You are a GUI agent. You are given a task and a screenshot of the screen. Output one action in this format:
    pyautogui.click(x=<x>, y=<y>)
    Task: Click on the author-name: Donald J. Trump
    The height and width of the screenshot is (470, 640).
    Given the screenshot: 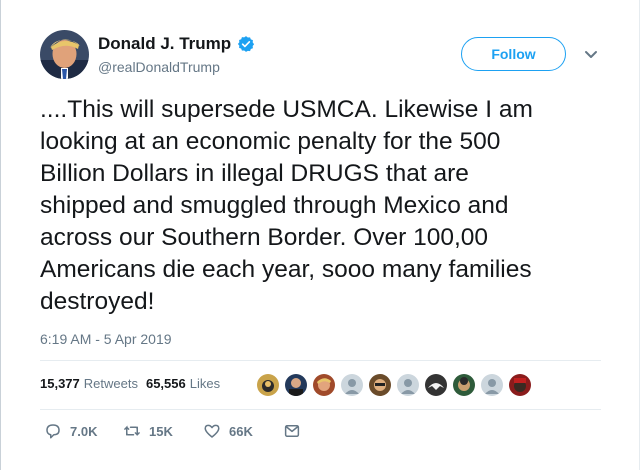 What is the action you would take?
    pyautogui.click(x=164, y=44)
    